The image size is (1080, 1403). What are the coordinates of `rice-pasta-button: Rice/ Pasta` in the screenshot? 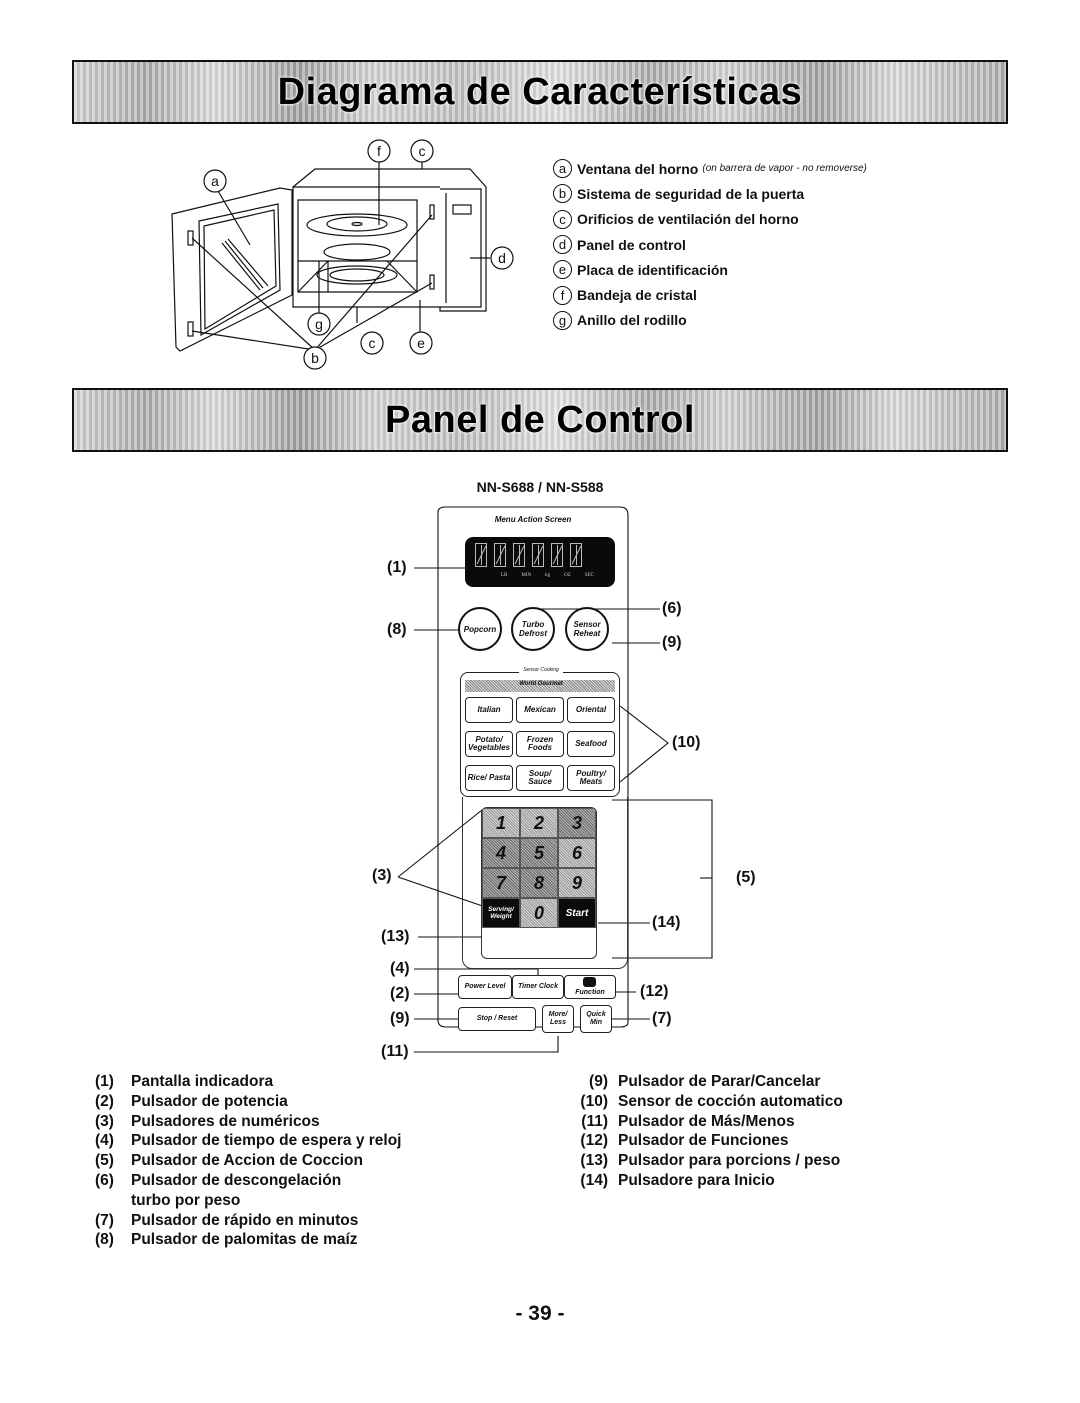 It's located at (489, 778).